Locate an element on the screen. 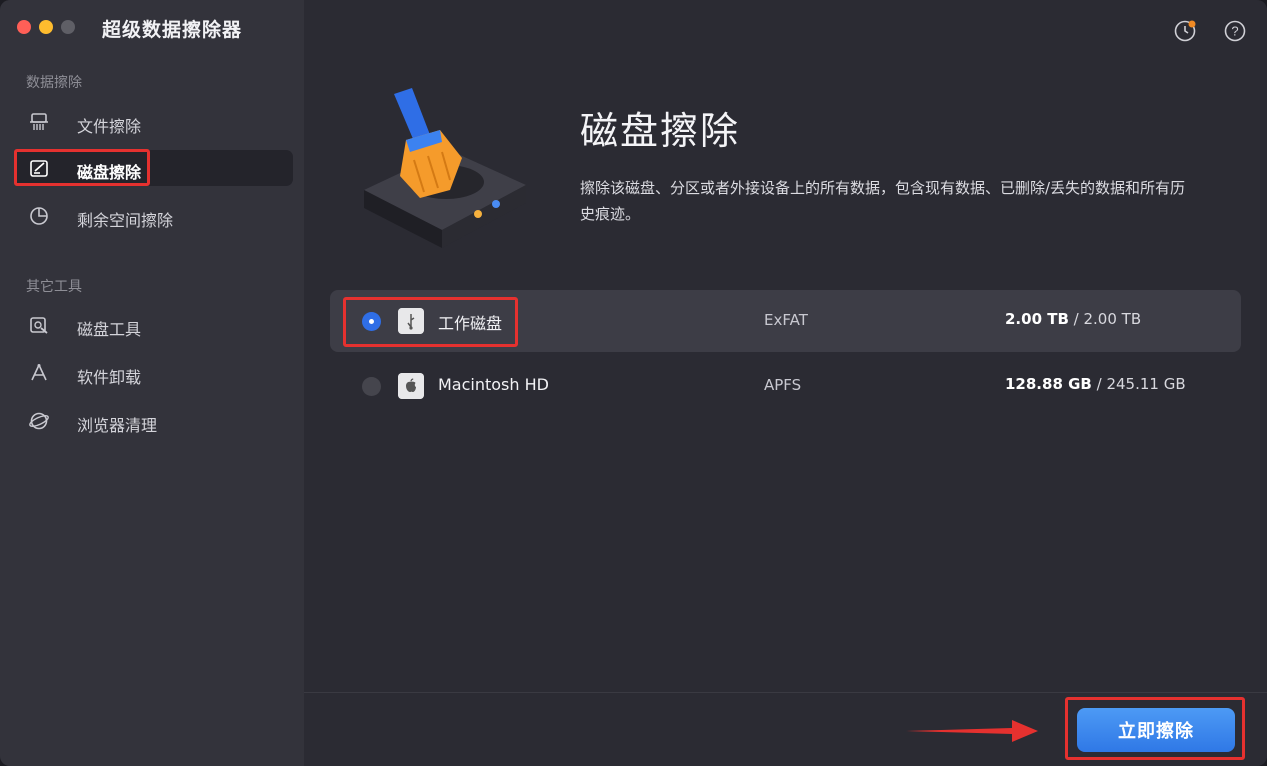 The height and width of the screenshot is (766, 1267). sidebar-item-label: 文件擦除 is located at coordinates (109, 126).